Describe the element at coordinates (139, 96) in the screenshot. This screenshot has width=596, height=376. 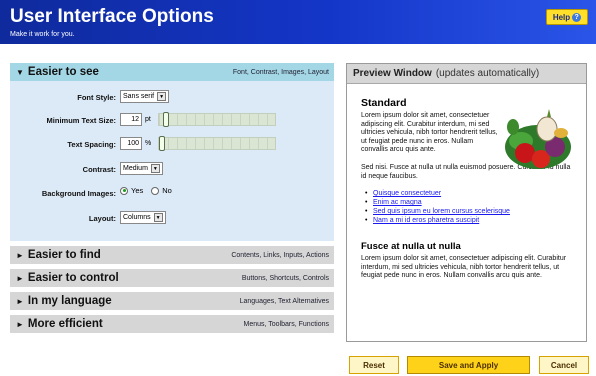
I see `font-style-value: Sans serif` at that location.